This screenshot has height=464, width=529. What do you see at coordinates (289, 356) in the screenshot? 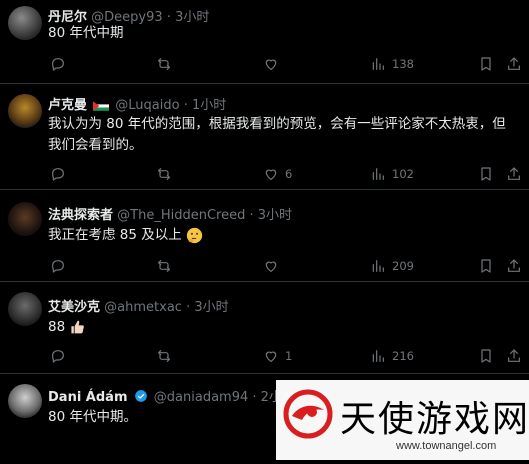
I see `like-count: 1` at bounding box center [289, 356].